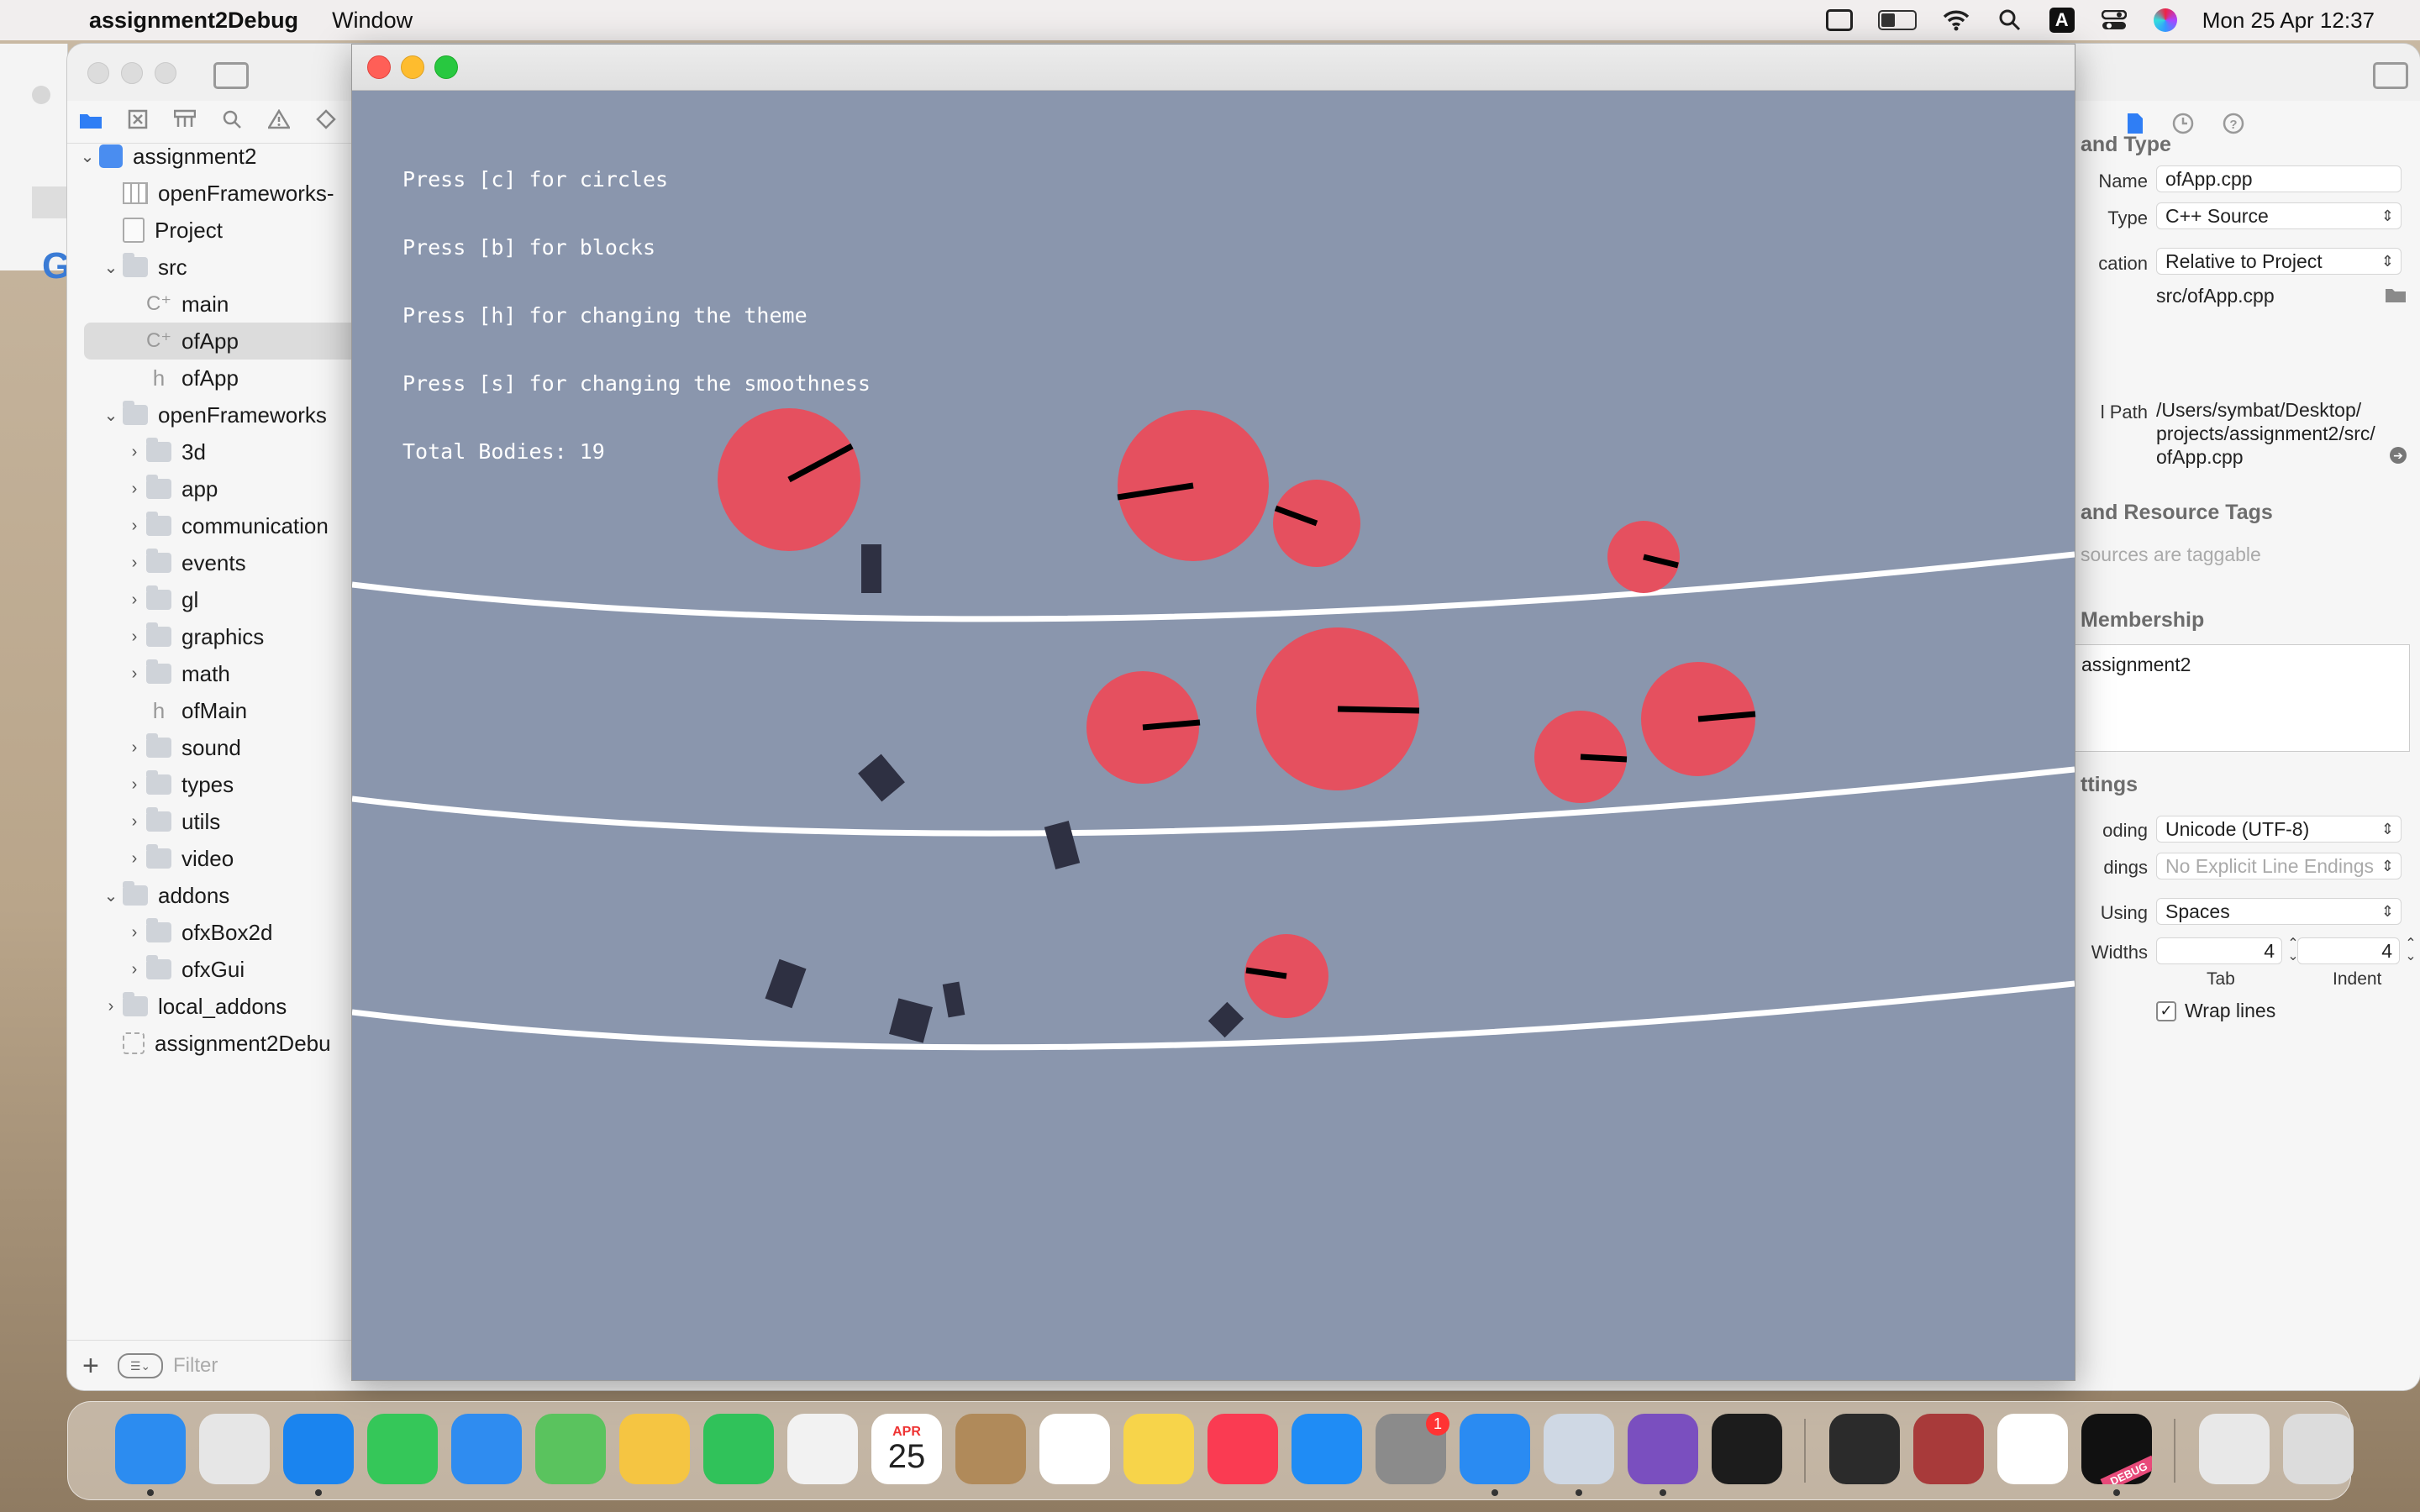 The width and height of the screenshot is (2420, 1512). I want to click on navigator-item: ⌄ src, so click(210, 267).